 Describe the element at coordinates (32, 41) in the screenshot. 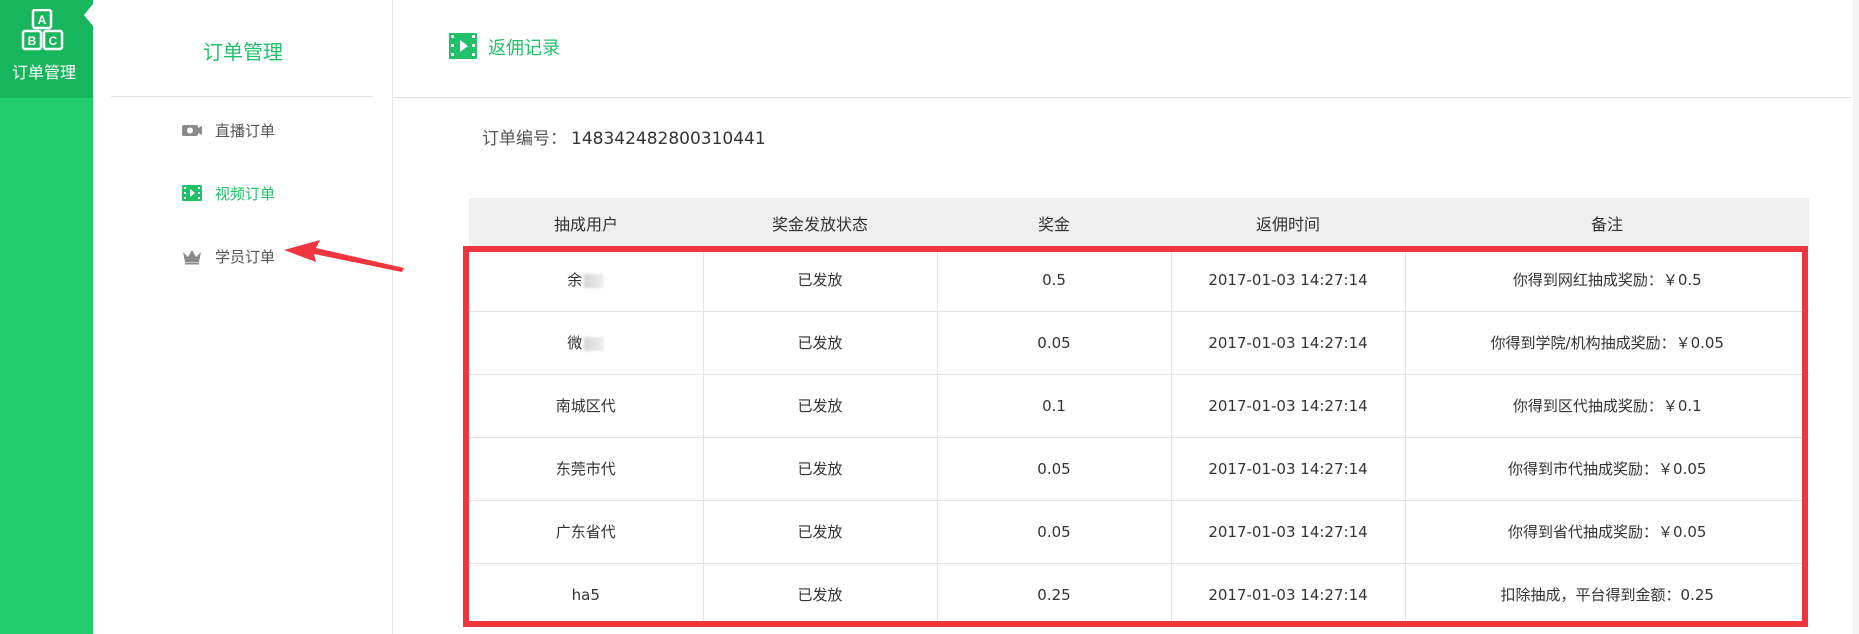

I see `logo-letter-b: B` at that location.